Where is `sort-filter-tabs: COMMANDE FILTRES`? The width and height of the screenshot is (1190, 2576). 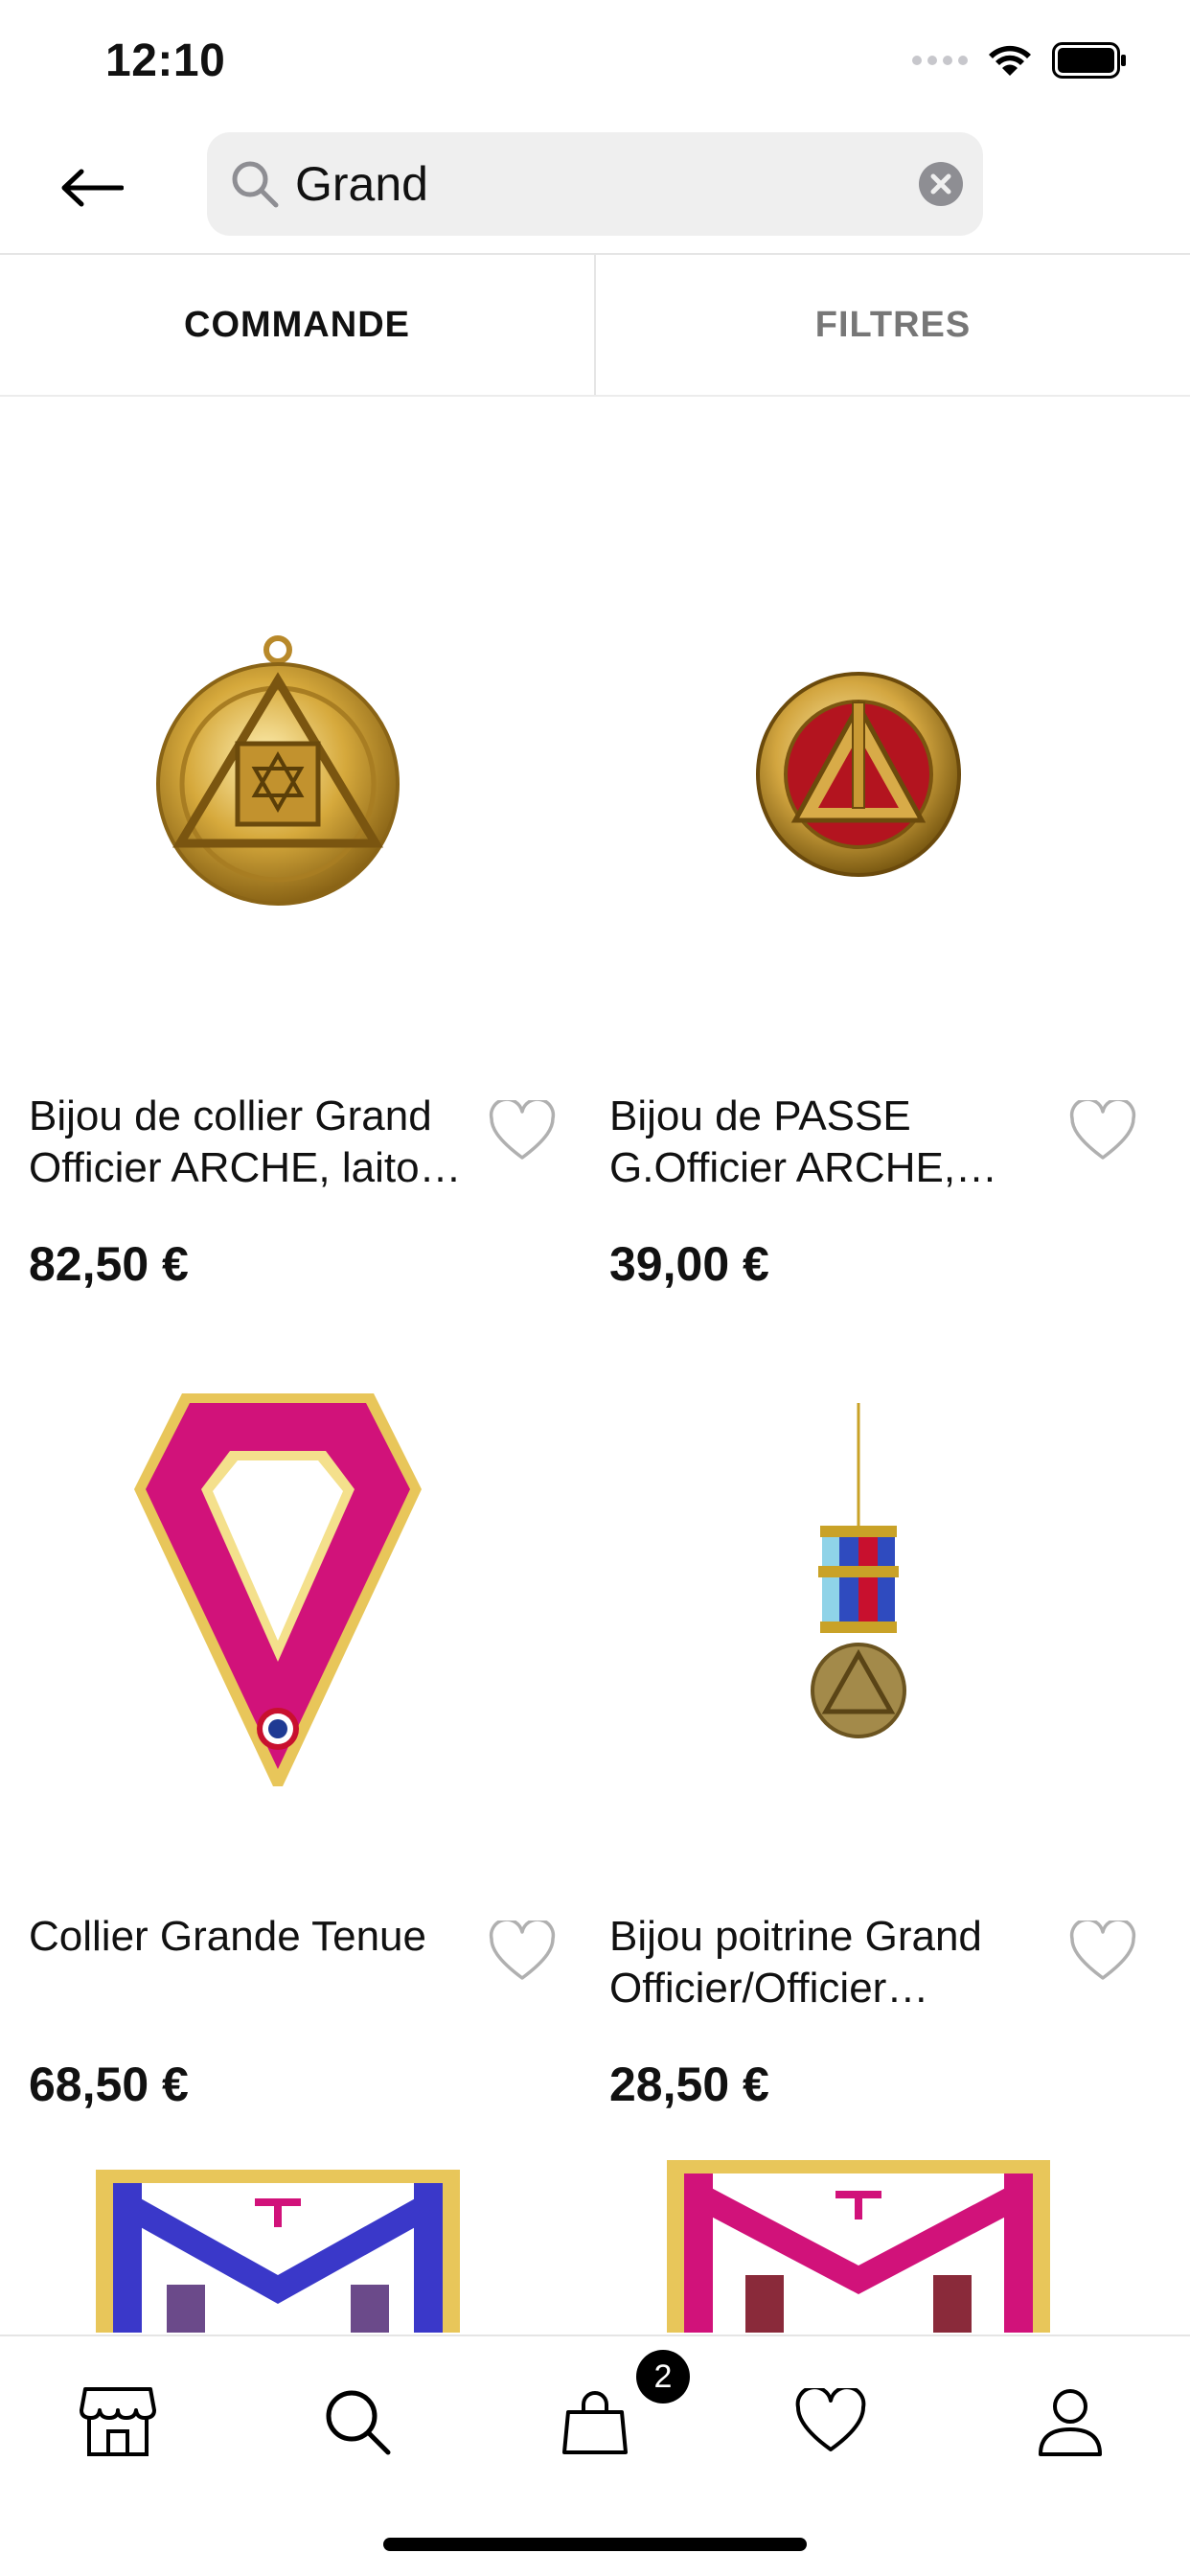
sort-filter-tabs: COMMANDE FILTRES is located at coordinates (595, 326).